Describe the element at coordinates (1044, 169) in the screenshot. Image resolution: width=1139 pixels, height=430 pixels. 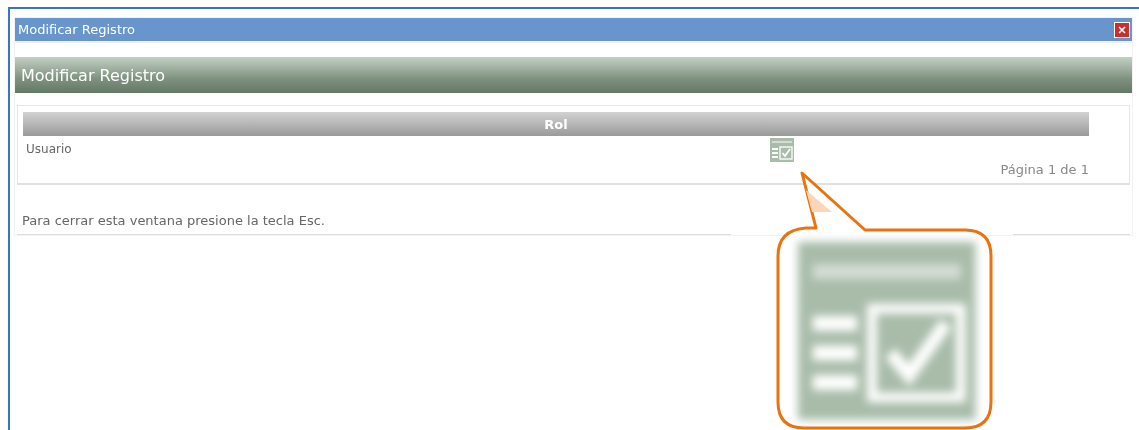
I see `pagination-label: Página 1 de 1` at that location.